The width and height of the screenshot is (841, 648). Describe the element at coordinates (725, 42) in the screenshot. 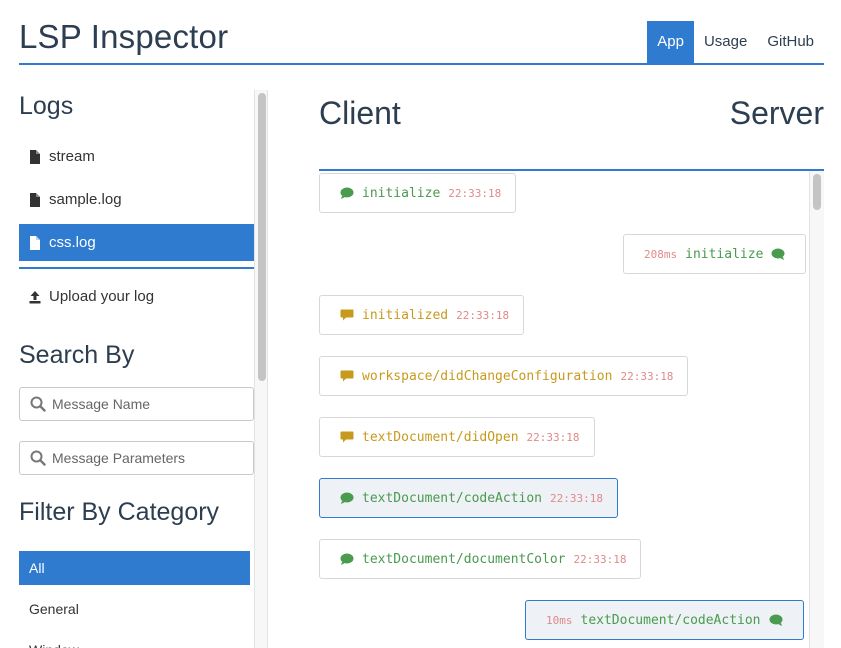

I see `tab-usage: Usage` at that location.